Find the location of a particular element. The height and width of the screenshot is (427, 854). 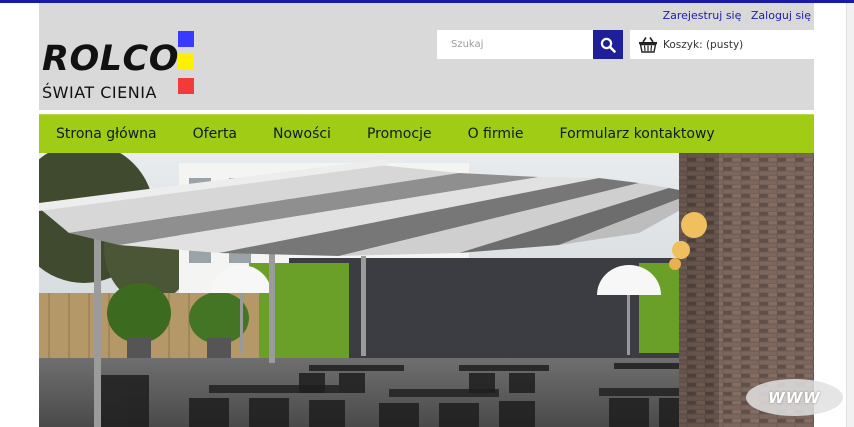

logo-title: ROLCO is located at coordinates (110, 59).